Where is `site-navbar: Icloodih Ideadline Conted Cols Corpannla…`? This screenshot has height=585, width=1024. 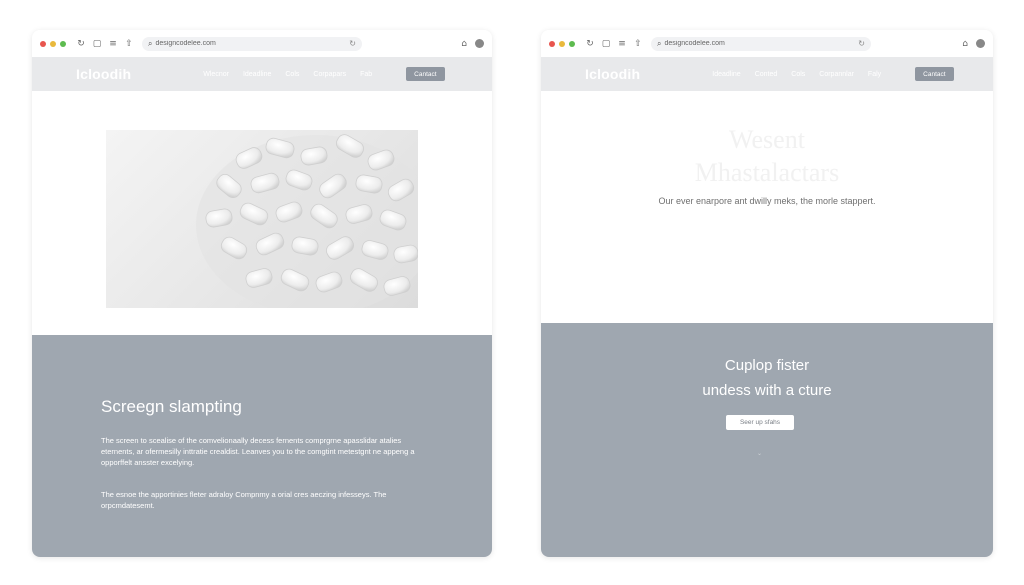 site-navbar: Icloodih Ideadline Conted Cols Corpannla… is located at coordinates (767, 74).